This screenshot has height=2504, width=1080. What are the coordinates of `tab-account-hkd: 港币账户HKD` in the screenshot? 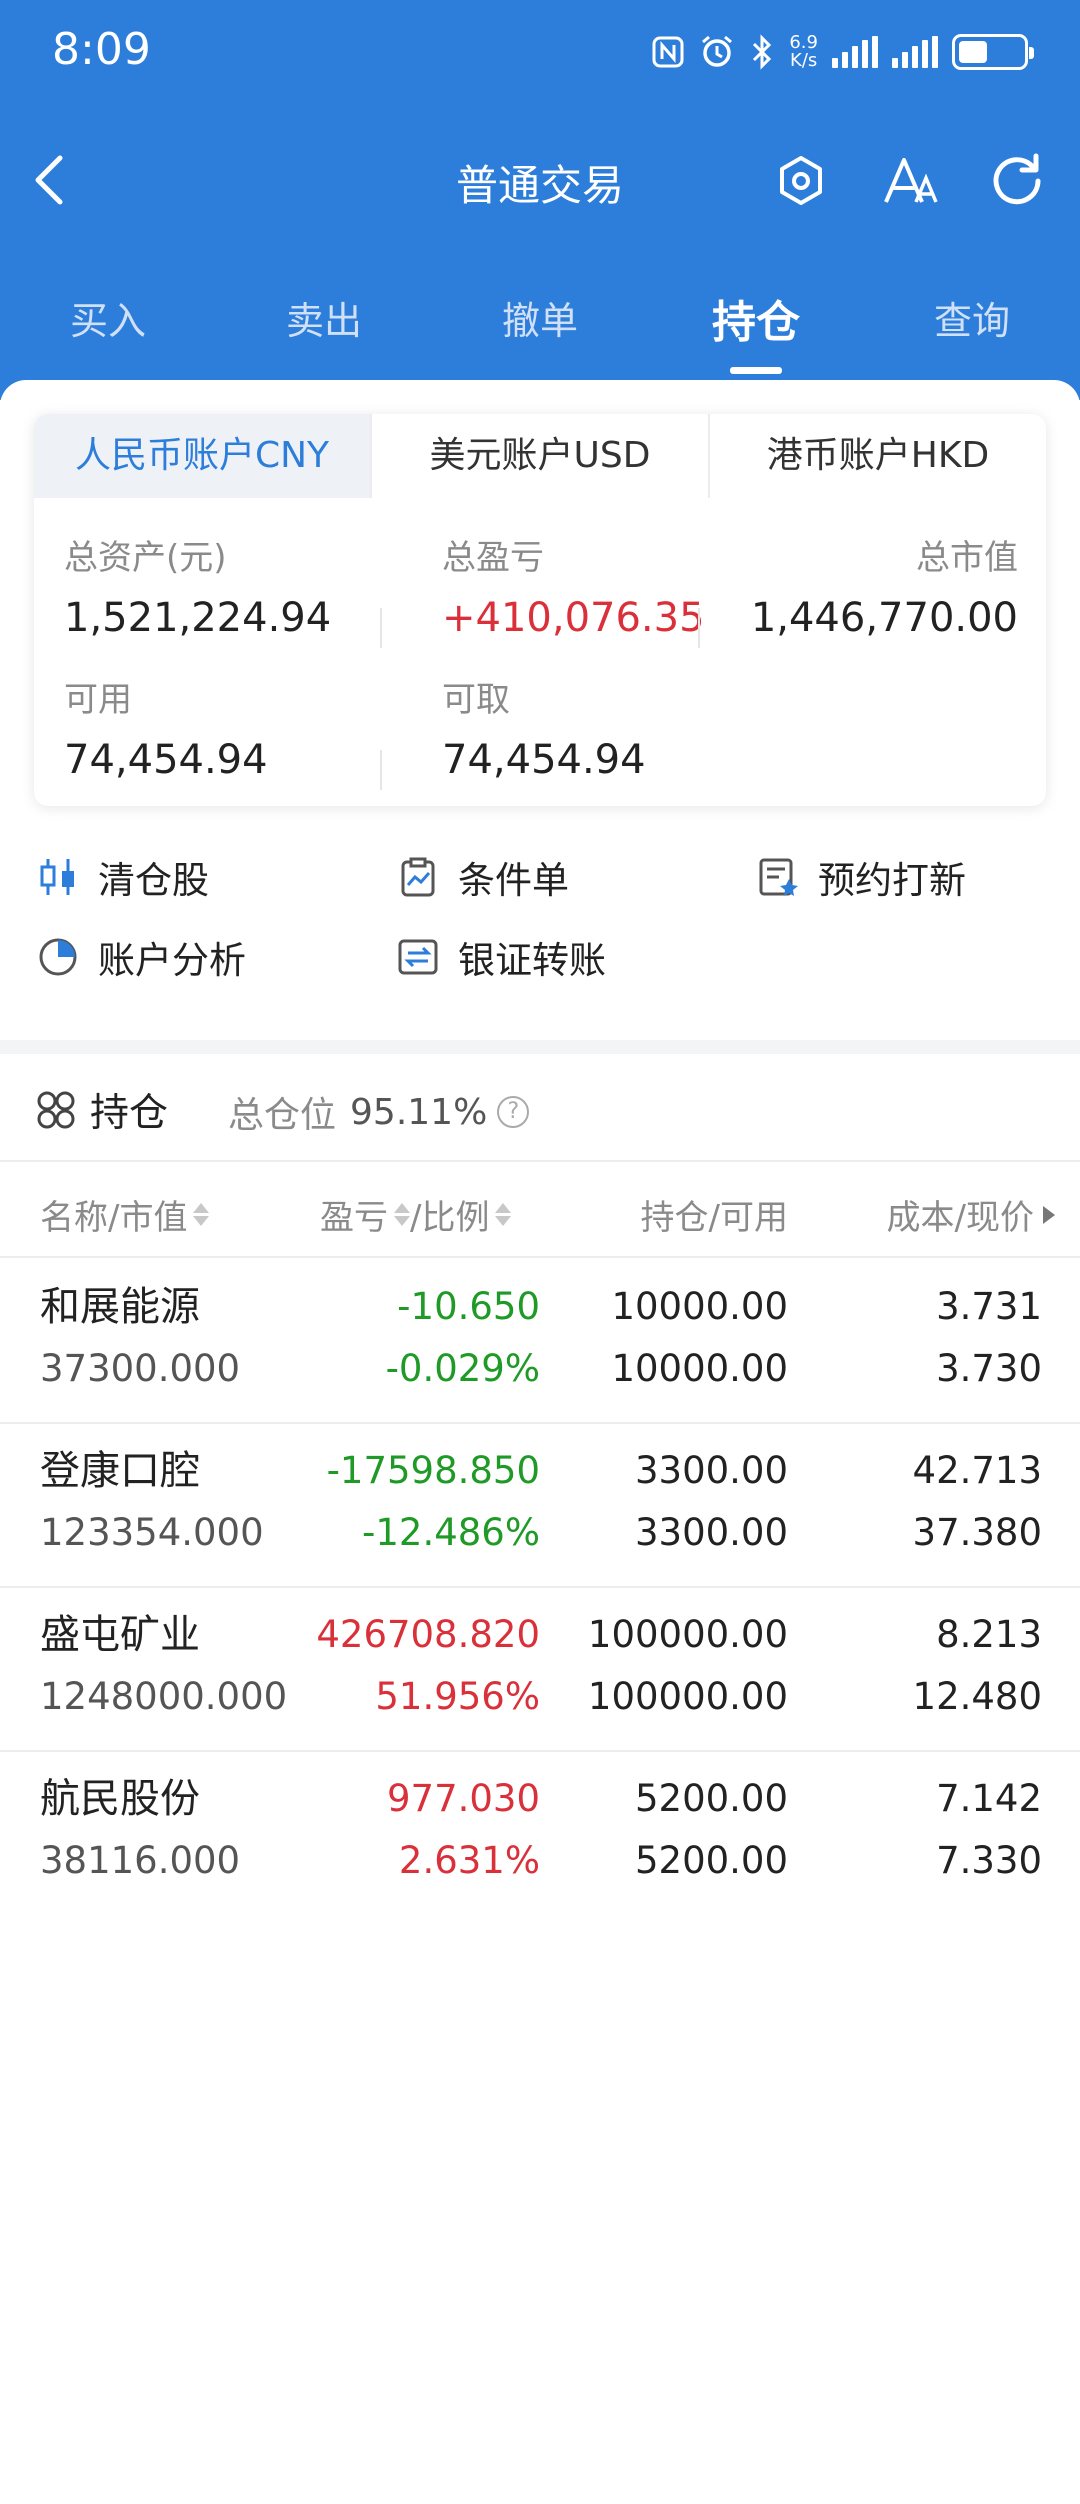 It's located at (877, 456).